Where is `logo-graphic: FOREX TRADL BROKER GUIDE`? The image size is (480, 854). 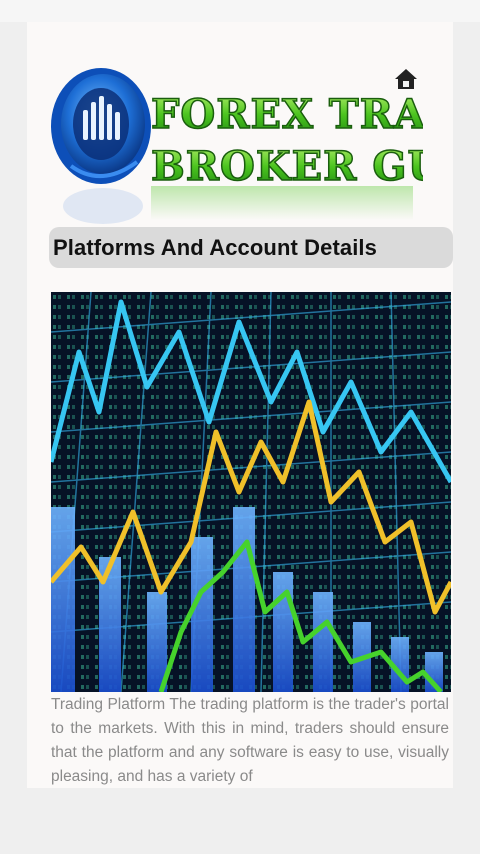
logo-graphic: FOREX TRADL BROKER GUIDE is located at coordinates (237, 146).